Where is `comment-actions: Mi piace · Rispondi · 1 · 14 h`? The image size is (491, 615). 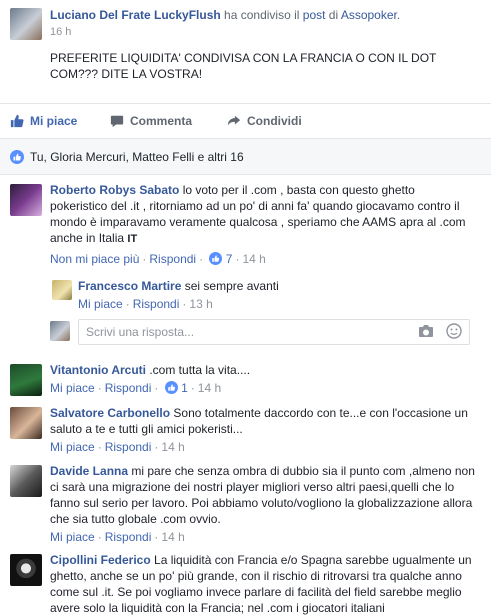 comment-actions: Mi piace · Rispondi · 1 · 14 h is located at coordinates (136, 388).